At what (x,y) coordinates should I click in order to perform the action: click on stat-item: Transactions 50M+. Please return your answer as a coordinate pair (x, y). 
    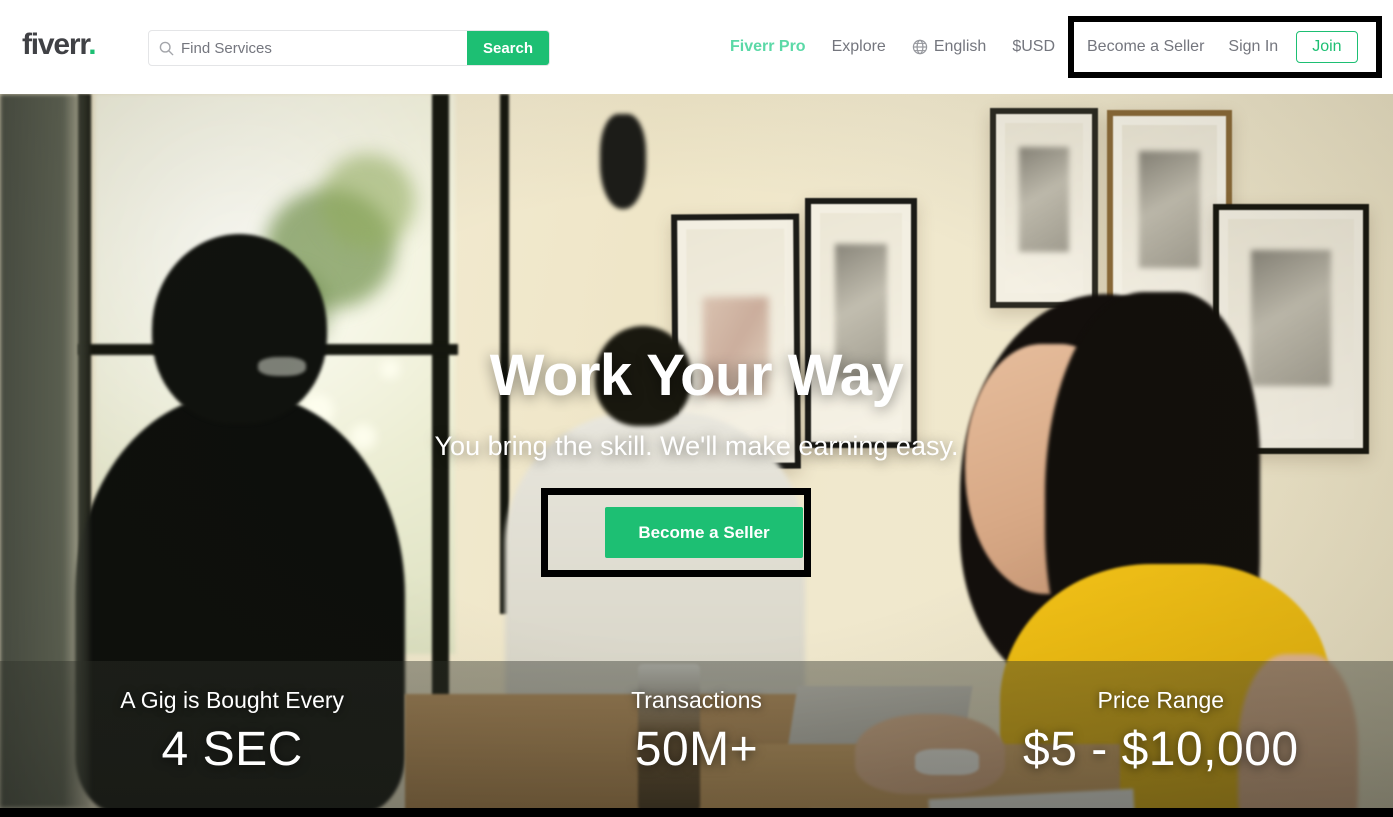
    Looking at the image, I should click on (696, 734).